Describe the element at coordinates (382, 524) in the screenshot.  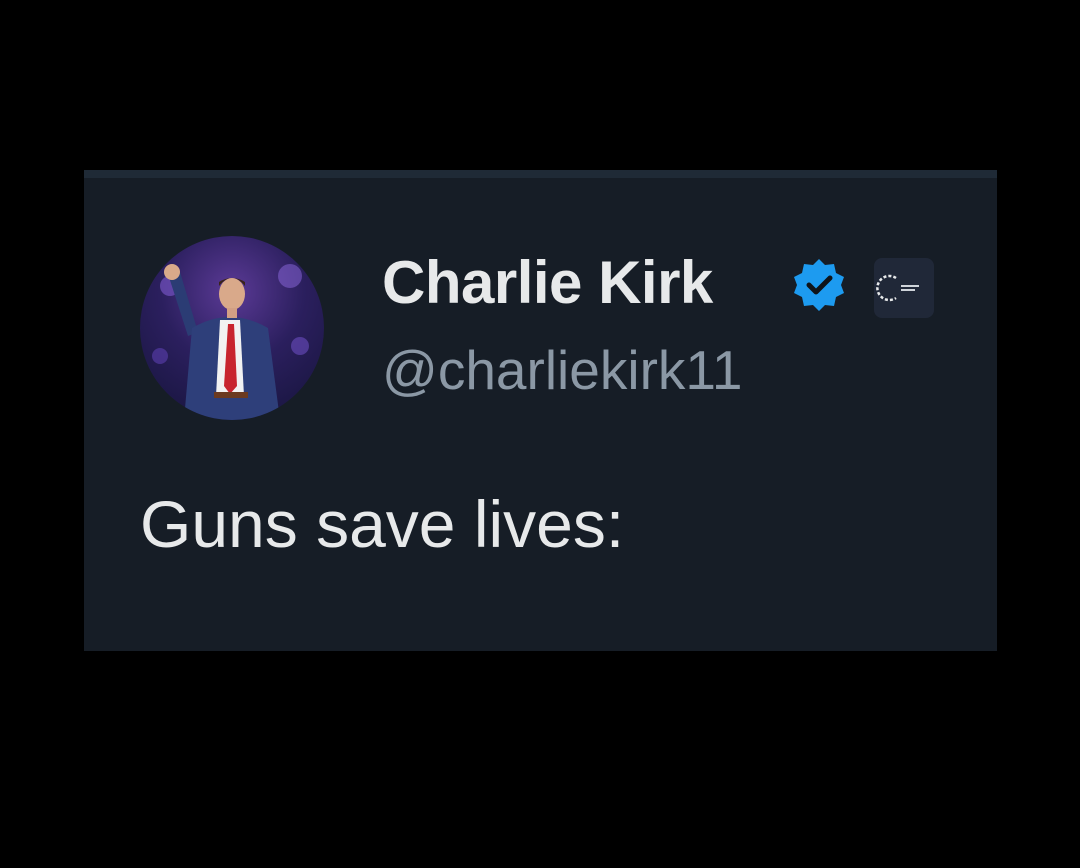
I see `tweet-text: Guns save lives:` at that location.